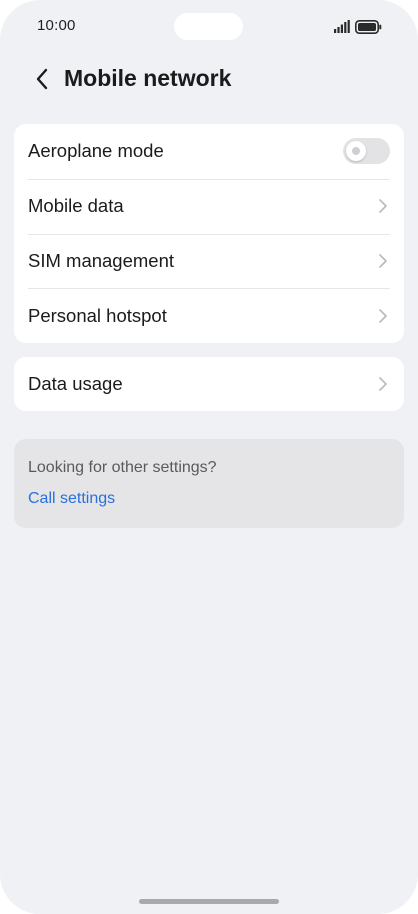 The height and width of the screenshot is (914, 418). I want to click on call-settings-link: Call settings, so click(71, 499).